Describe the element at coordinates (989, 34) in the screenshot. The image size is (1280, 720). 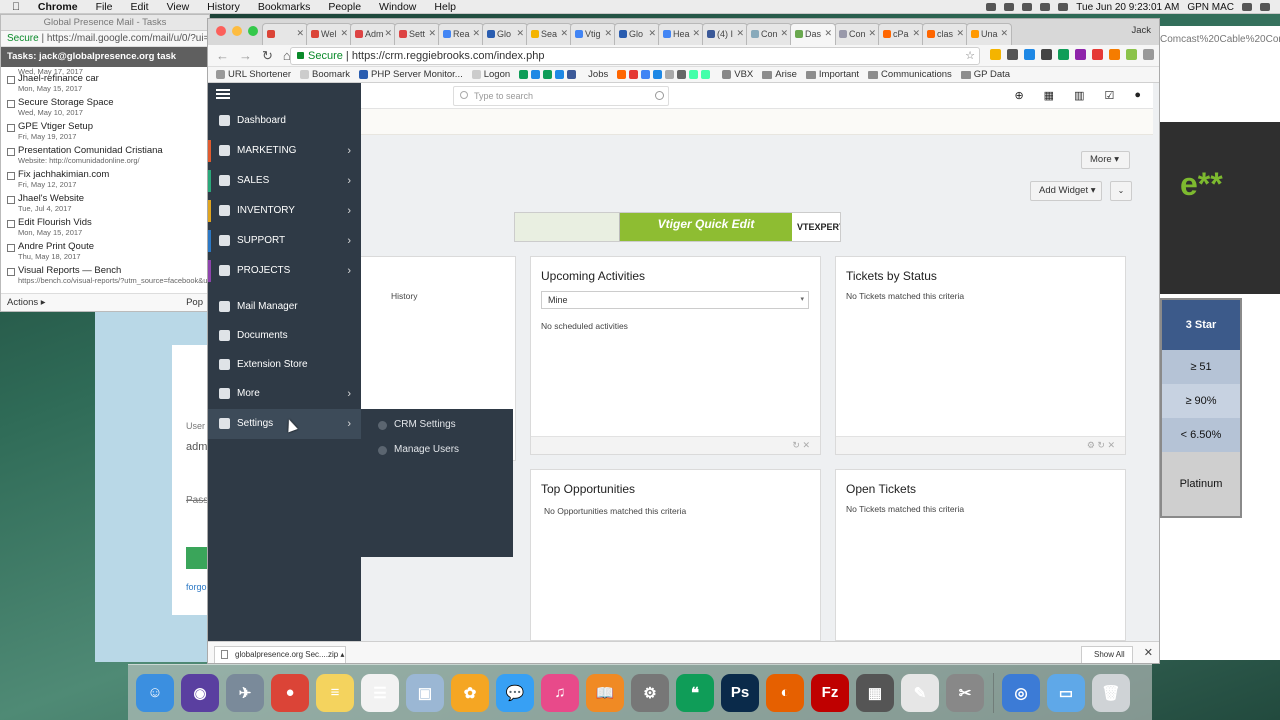
I see `browser-tab: Una ✕` at that location.